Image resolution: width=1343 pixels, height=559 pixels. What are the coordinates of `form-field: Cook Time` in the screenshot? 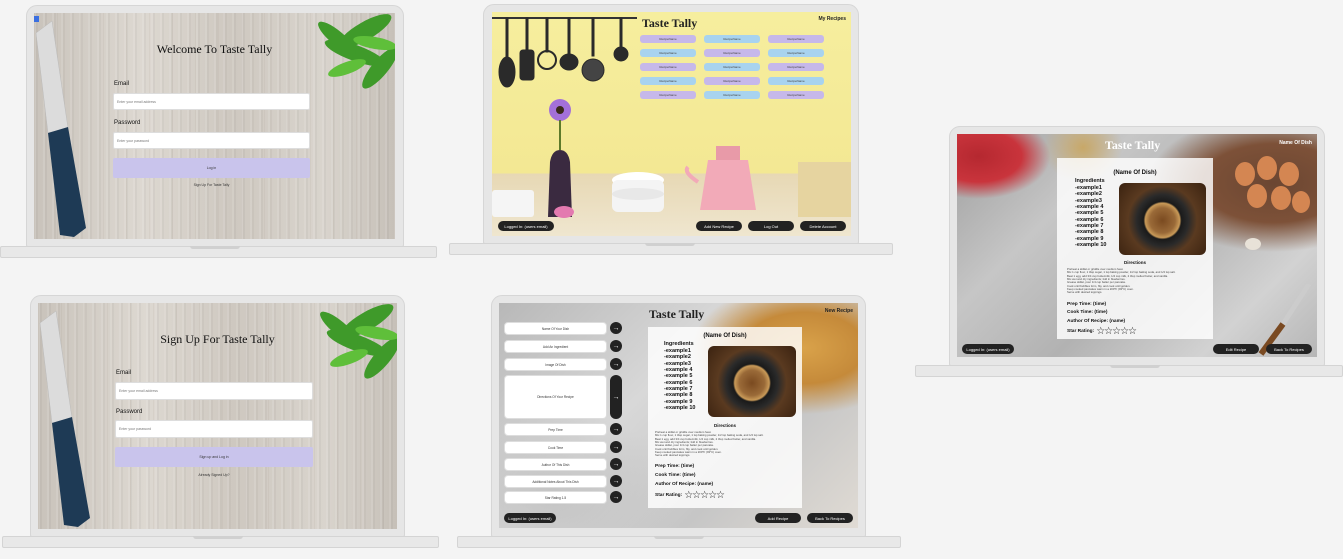 It's located at (555, 447).